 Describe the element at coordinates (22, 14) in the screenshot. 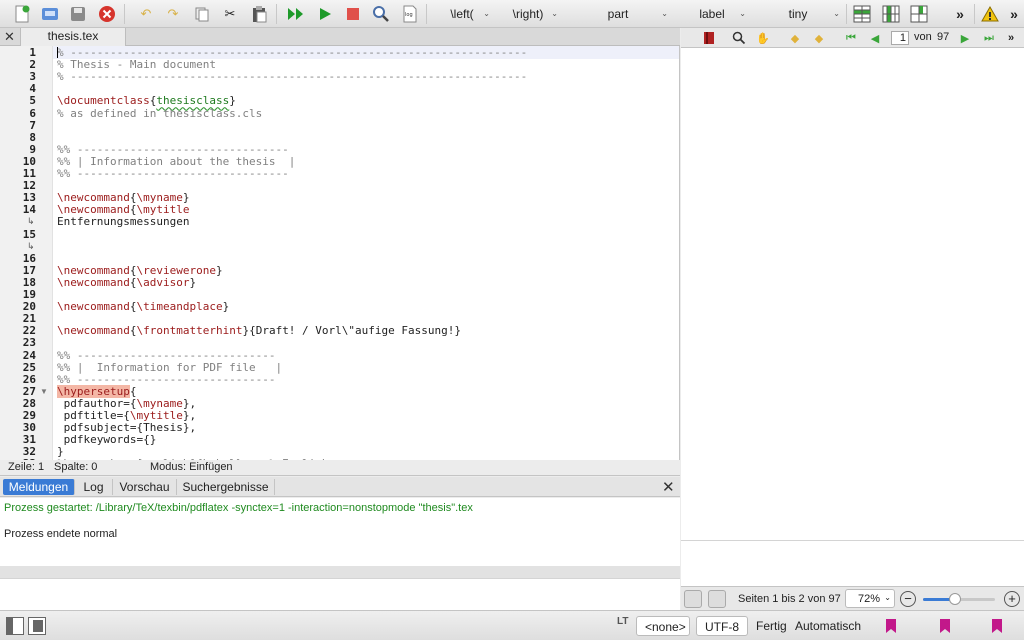

I see `new-file-icon` at that location.